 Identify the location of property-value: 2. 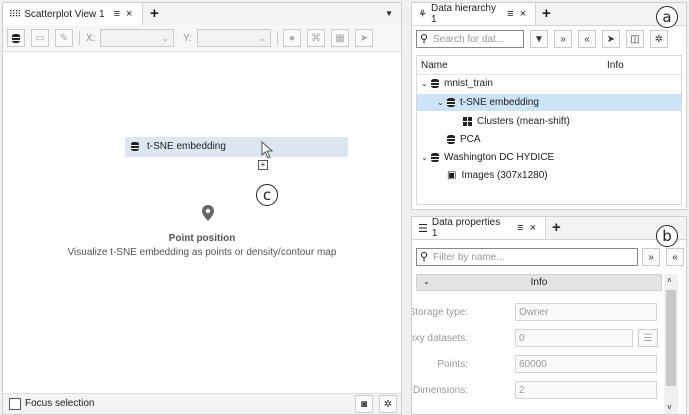
(586, 390).